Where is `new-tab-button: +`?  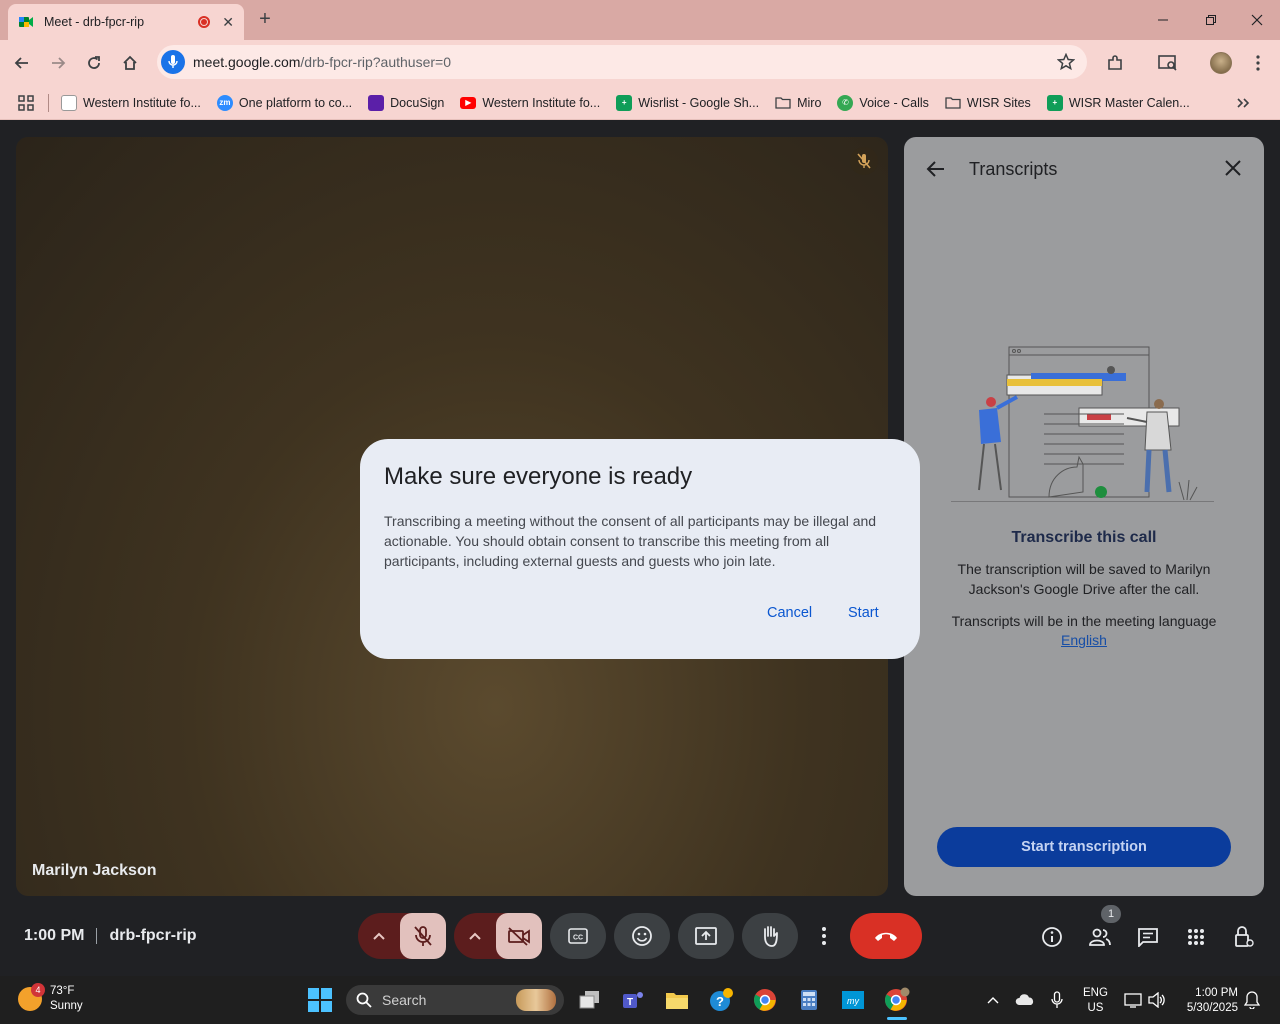
new-tab-button: + is located at coordinates (265, 19).